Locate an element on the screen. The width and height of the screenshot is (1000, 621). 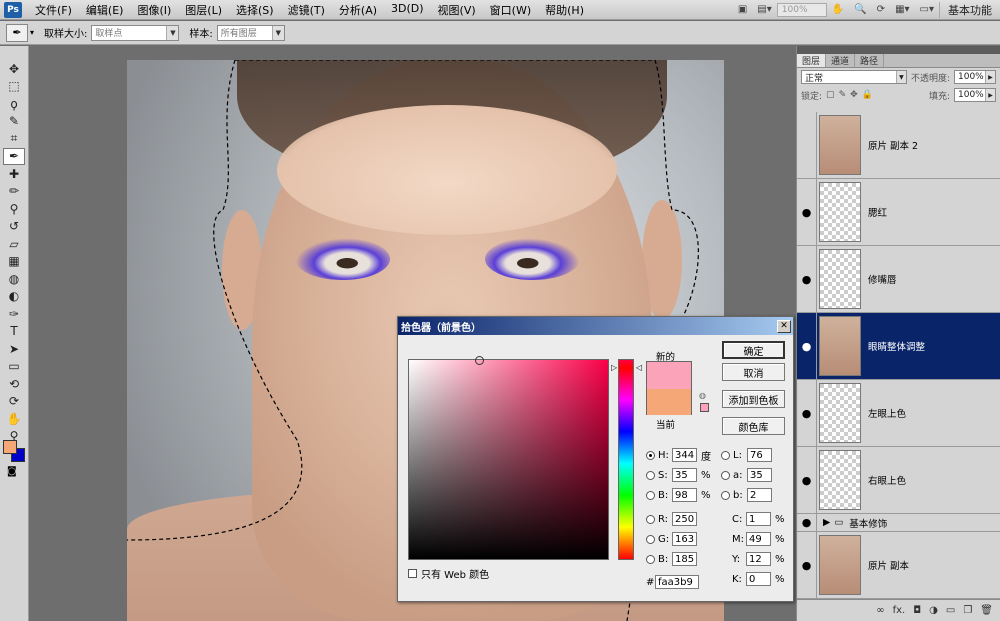
path-select-icon: ➤ is located at coordinates (14, 349).